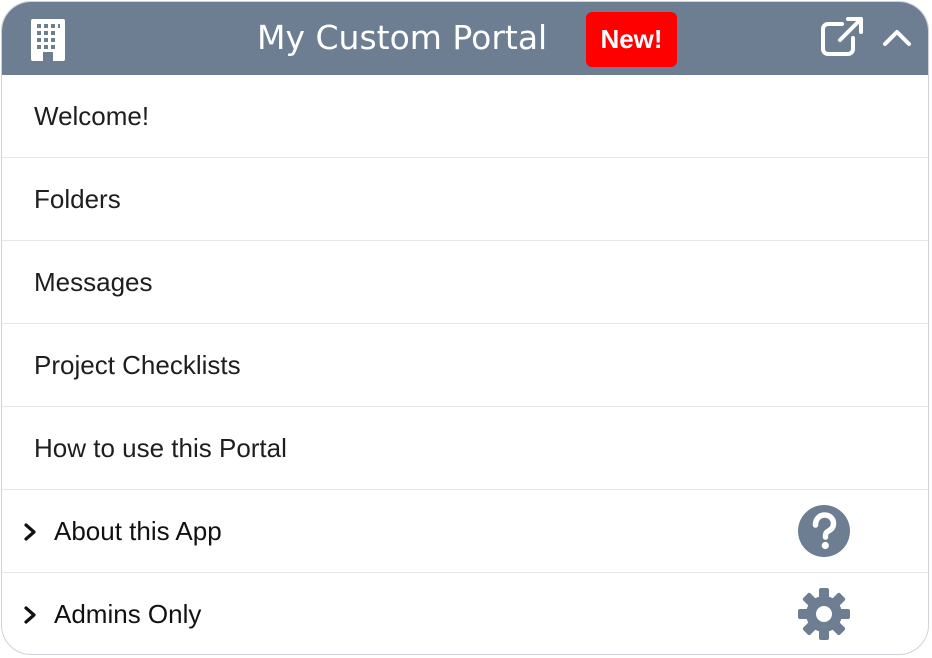 This screenshot has height=658, width=932. I want to click on chevron-up-icon, so click(897, 38).